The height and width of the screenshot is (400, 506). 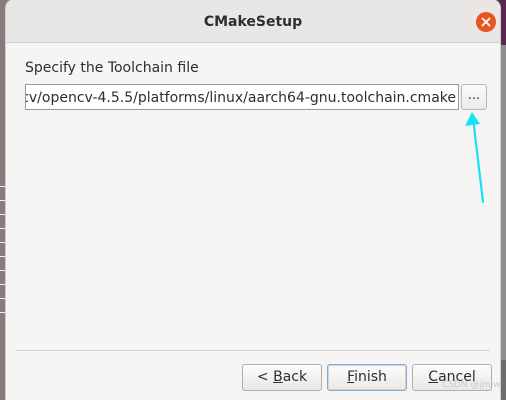 I want to click on close-icon, so click(x=486, y=22).